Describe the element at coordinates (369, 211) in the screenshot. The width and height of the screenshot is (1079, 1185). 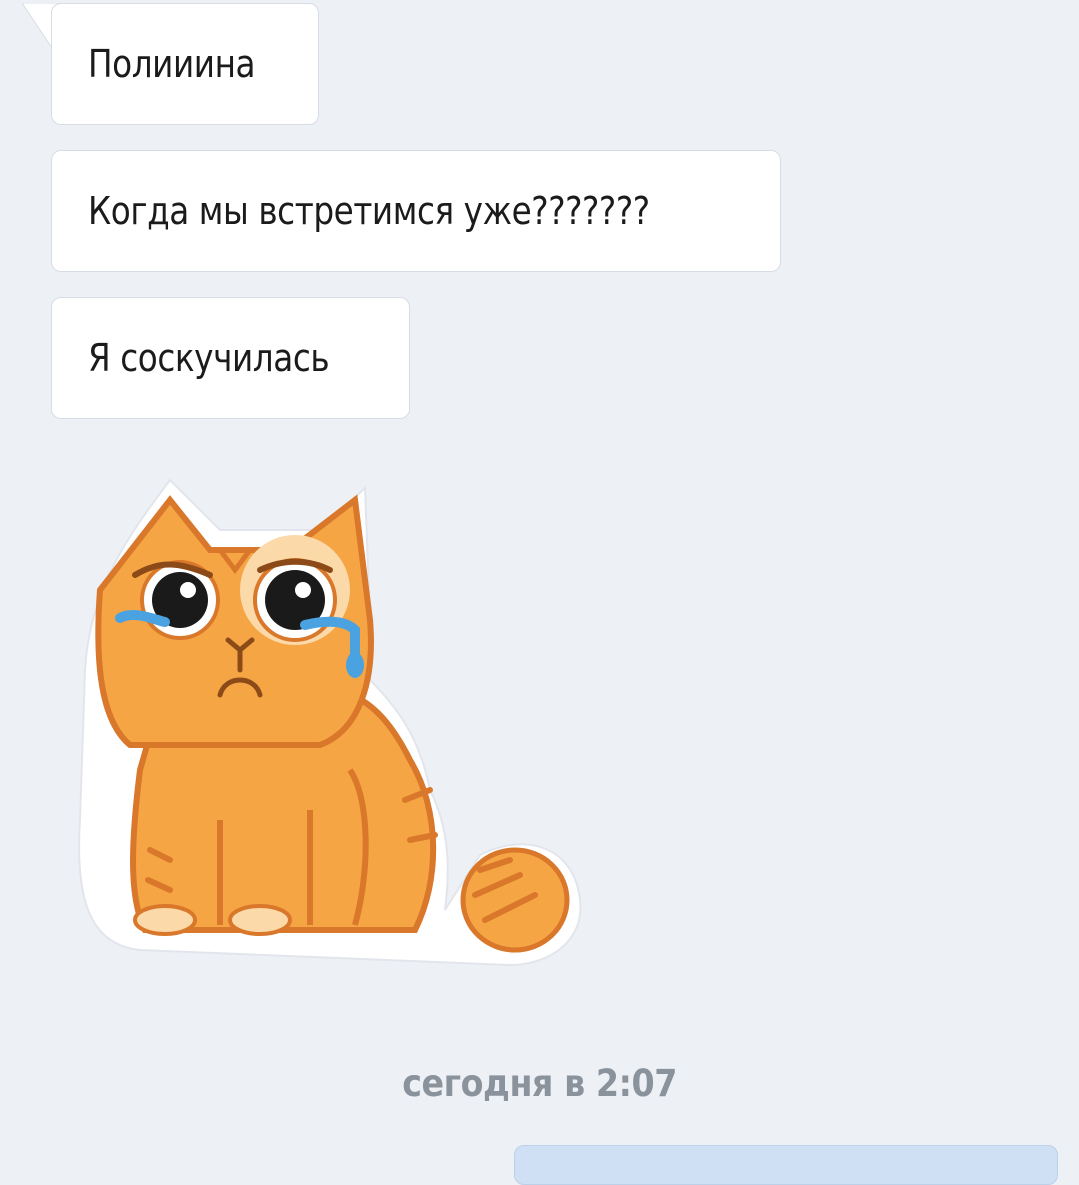
I see `message-text: Когда мы встретимся уже???????` at that location.